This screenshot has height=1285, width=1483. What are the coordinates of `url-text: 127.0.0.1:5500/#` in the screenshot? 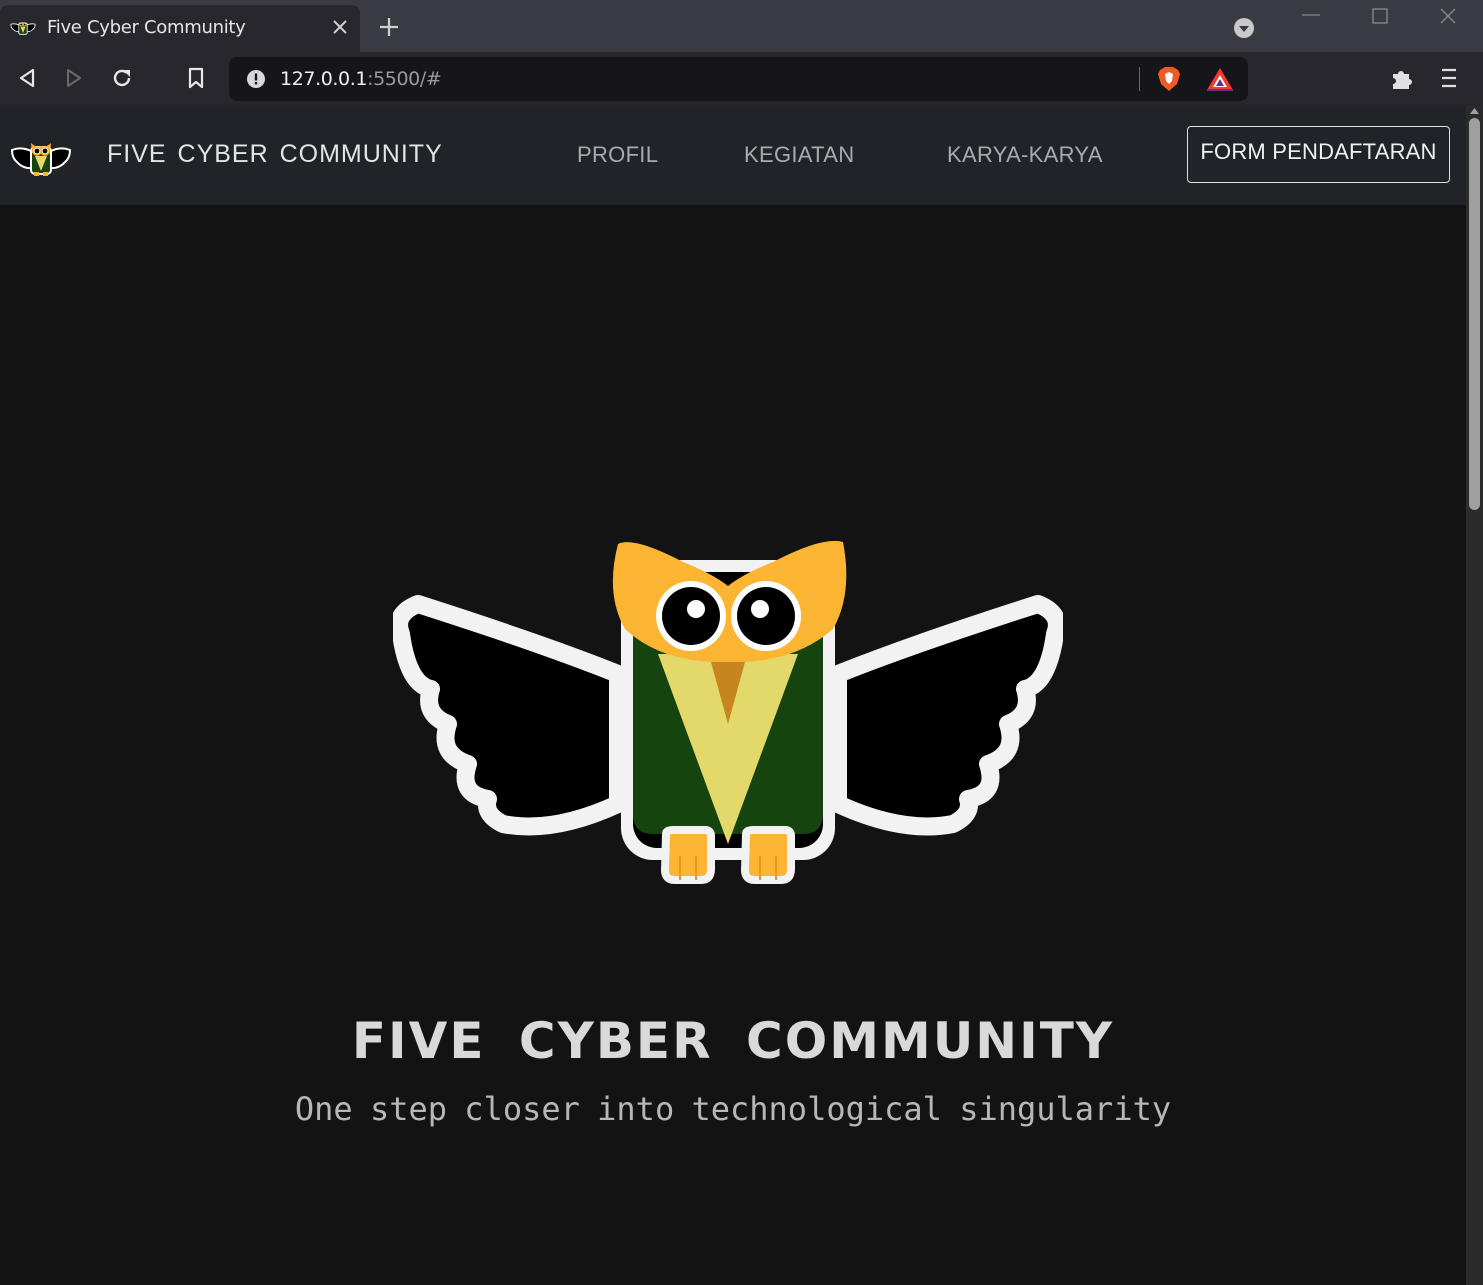 It's located at (361, 79).